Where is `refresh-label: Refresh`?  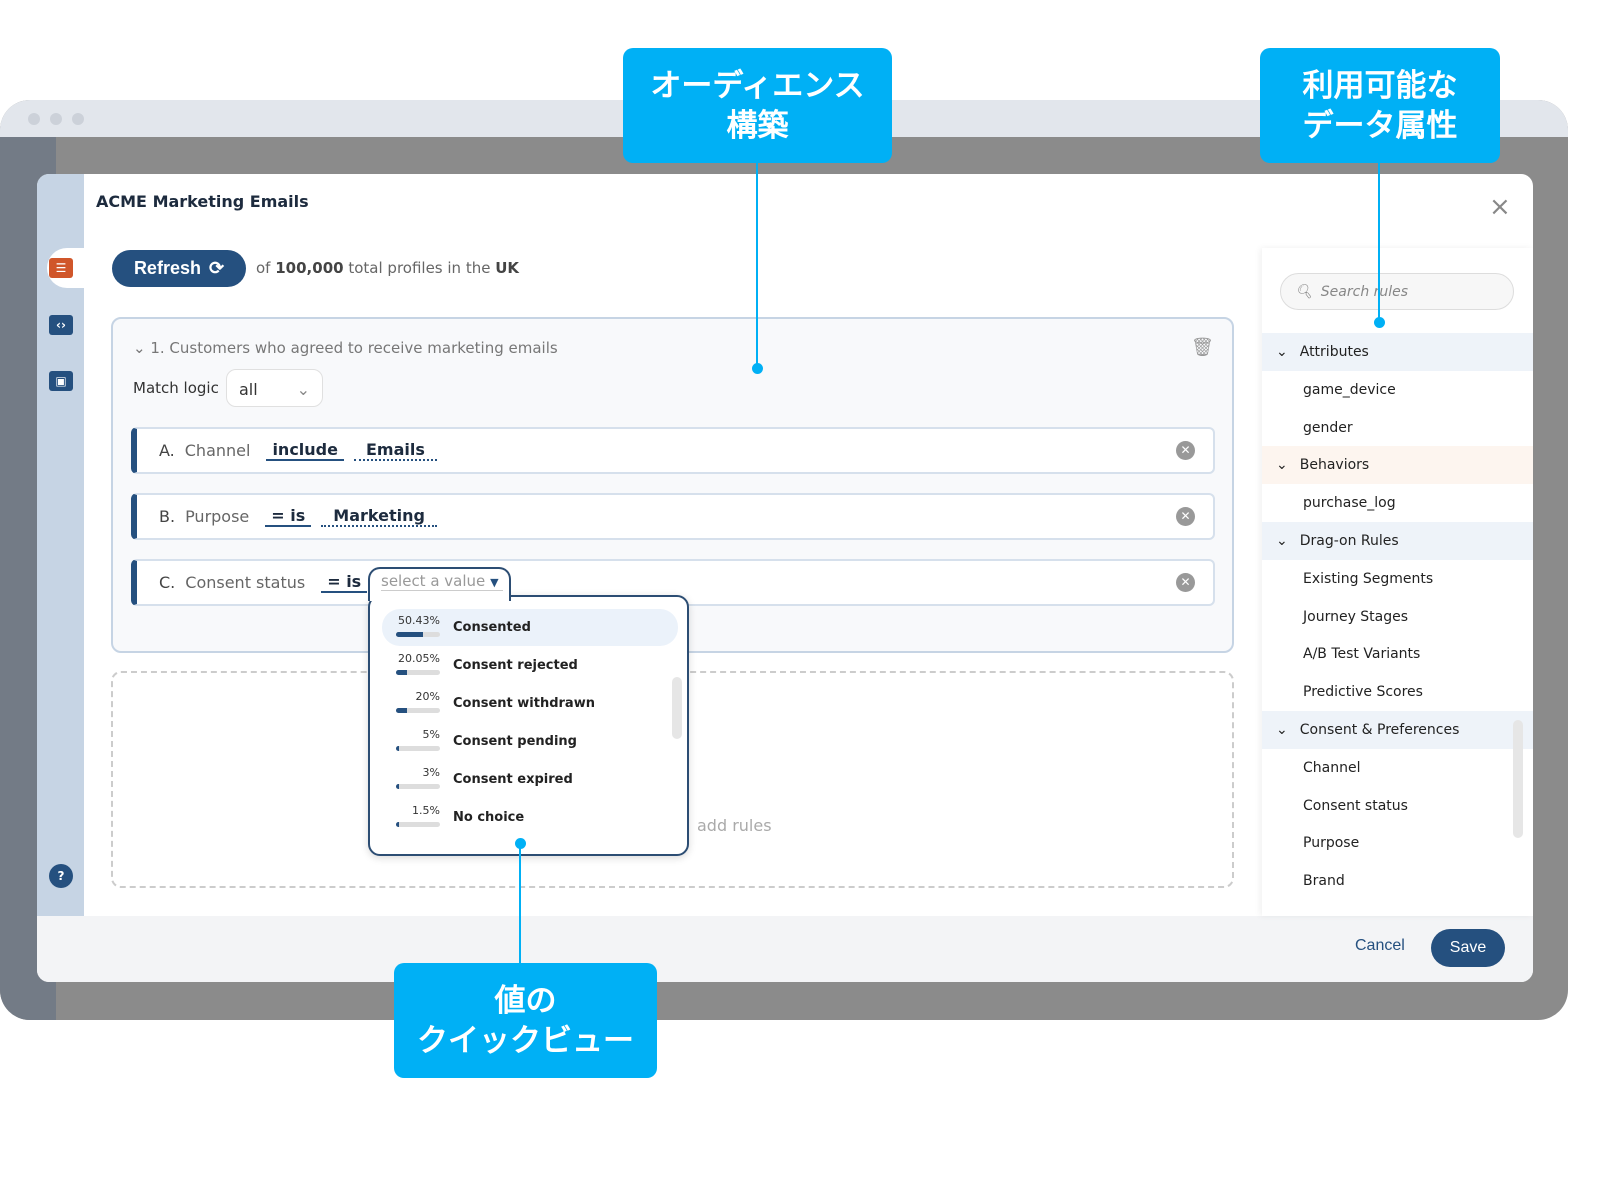
refresh-label: Refresh is located at coordinates (167, 268).